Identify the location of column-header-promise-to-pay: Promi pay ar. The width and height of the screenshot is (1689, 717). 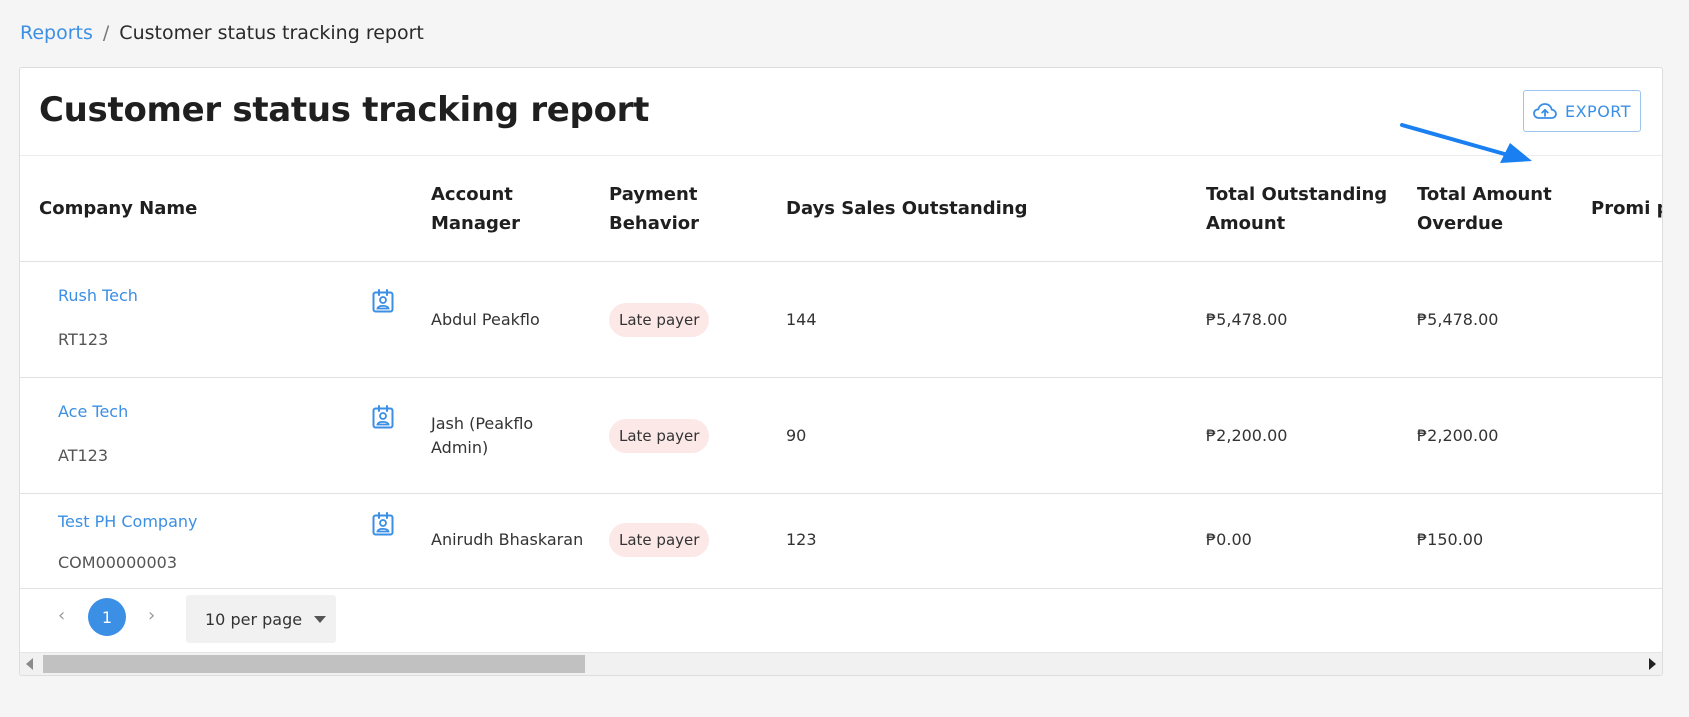
(1617, 209).